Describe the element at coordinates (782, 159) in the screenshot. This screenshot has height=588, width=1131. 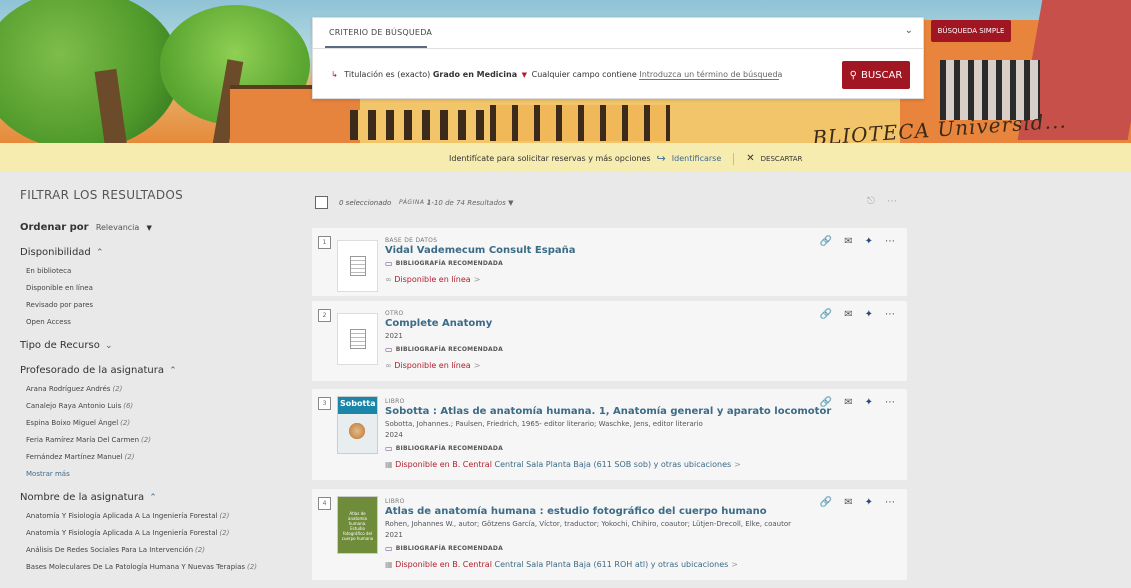
I see `dismiss-button: DESCARTAR` at that location.